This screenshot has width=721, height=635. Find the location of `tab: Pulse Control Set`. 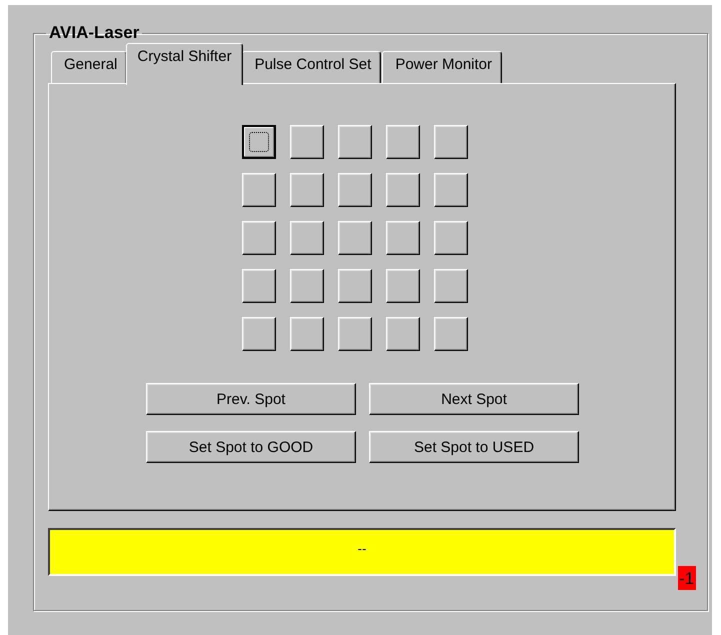

tab: Pulse Control Set is located at coordinates (312, 67).